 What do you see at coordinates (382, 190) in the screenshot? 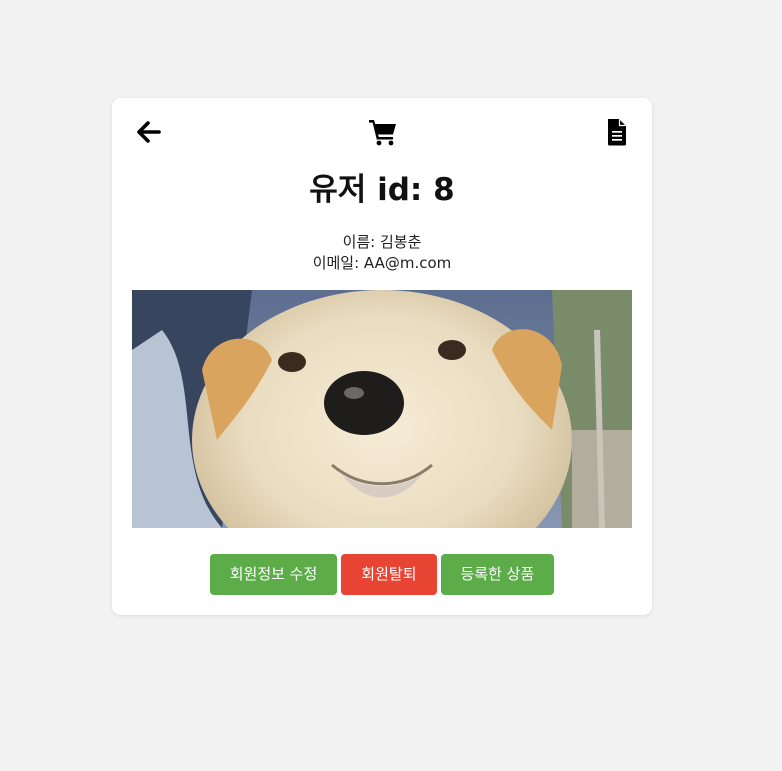
I see `page-title: 유저 id: 8` at bounding box center [382, 190].